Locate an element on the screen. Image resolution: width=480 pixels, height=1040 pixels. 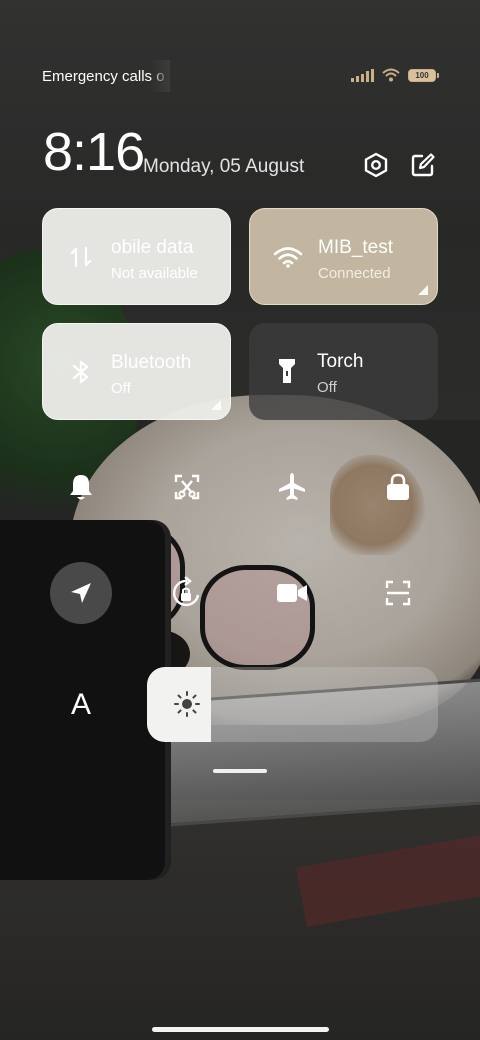
panel-drag-handle is located at coordinates (240, 771).